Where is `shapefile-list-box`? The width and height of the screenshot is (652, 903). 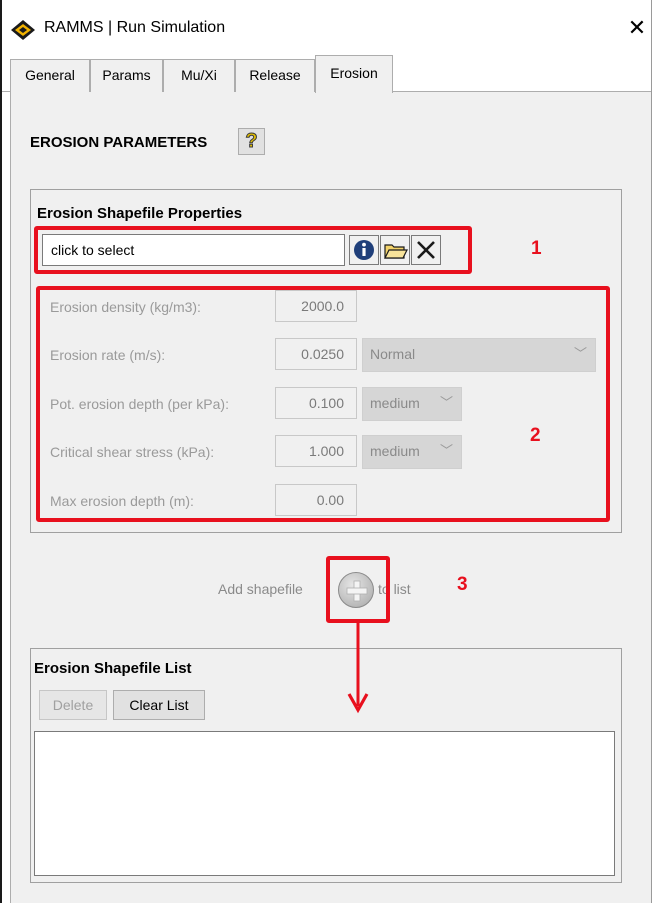 shapefile-list-box is located at coordinates (324, 803).